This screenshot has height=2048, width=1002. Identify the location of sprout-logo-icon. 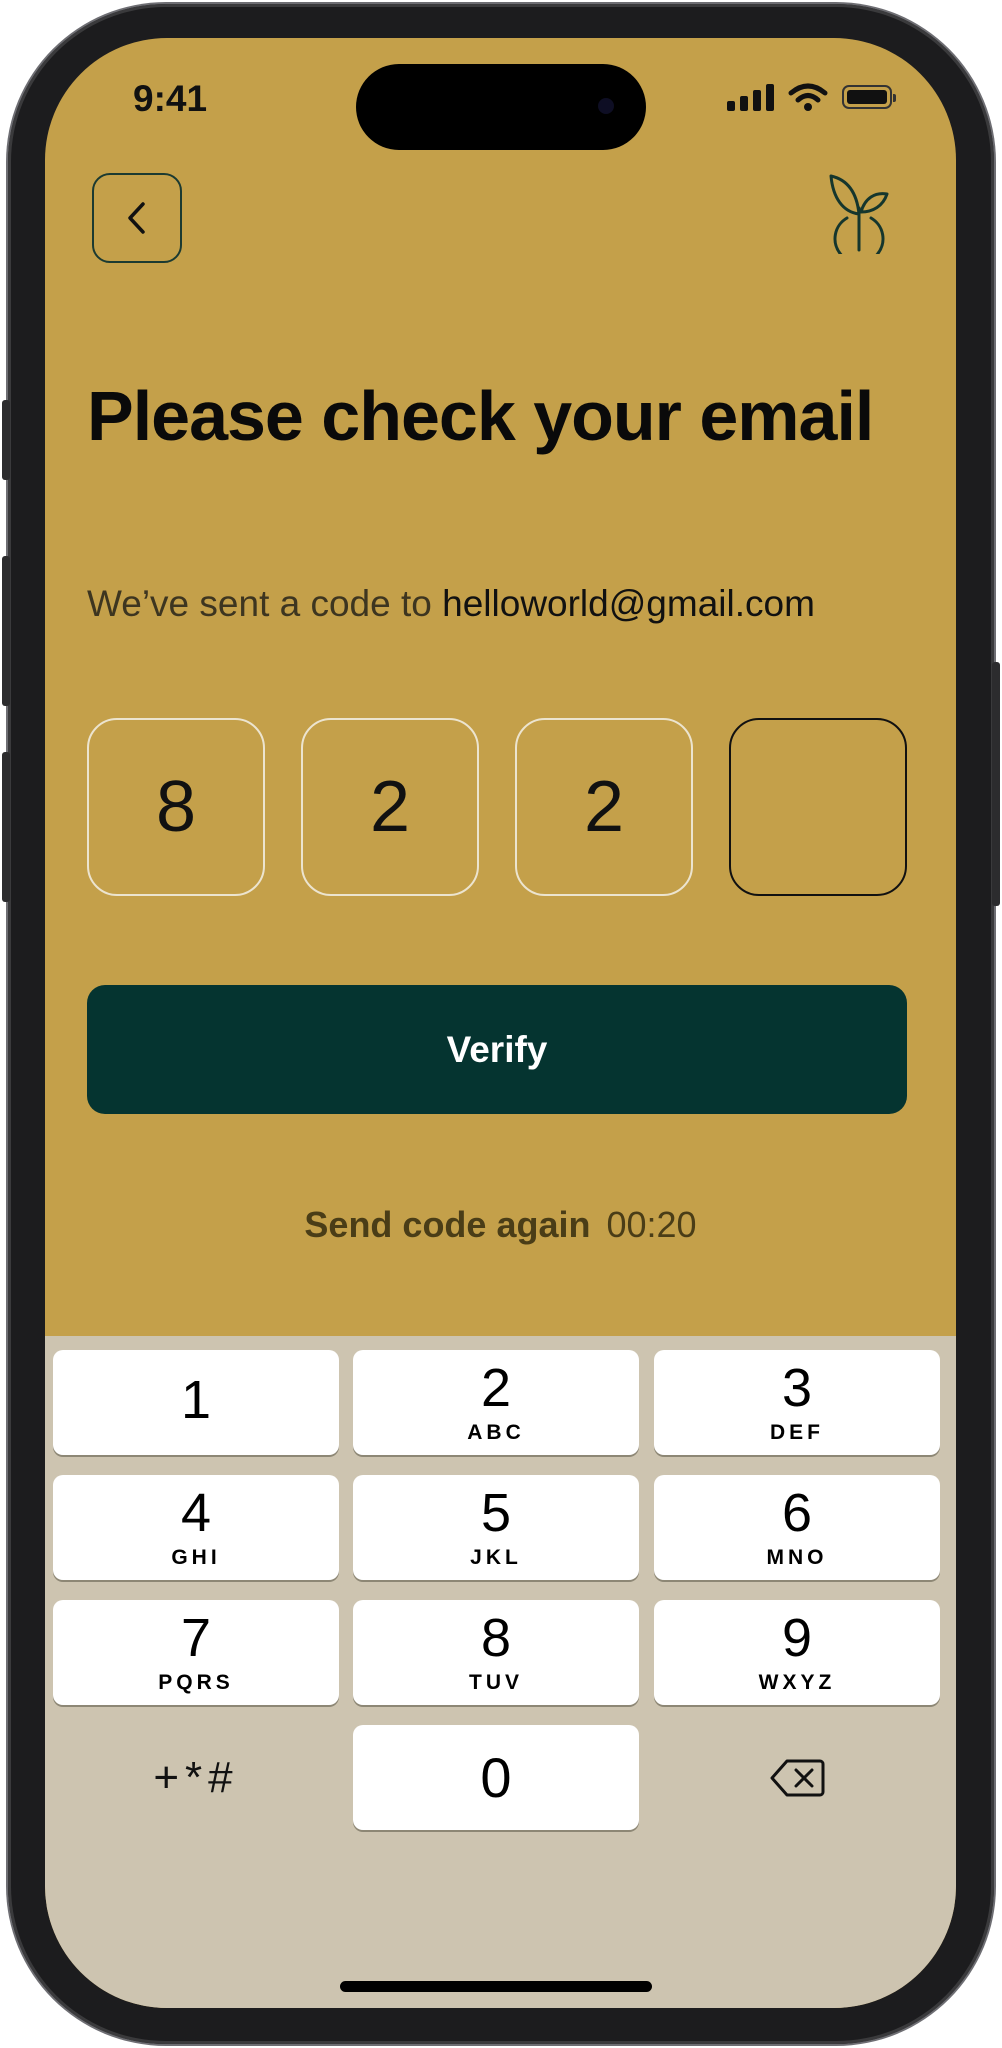
(859, 214).